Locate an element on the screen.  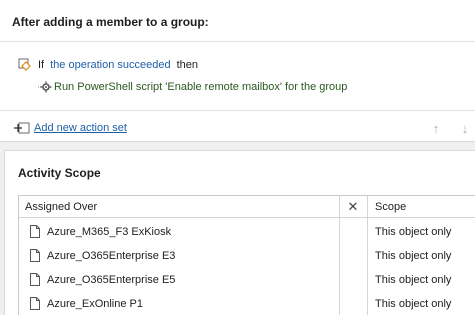
add-action-set-link: Add new action set is located at coordinates (80, 128).